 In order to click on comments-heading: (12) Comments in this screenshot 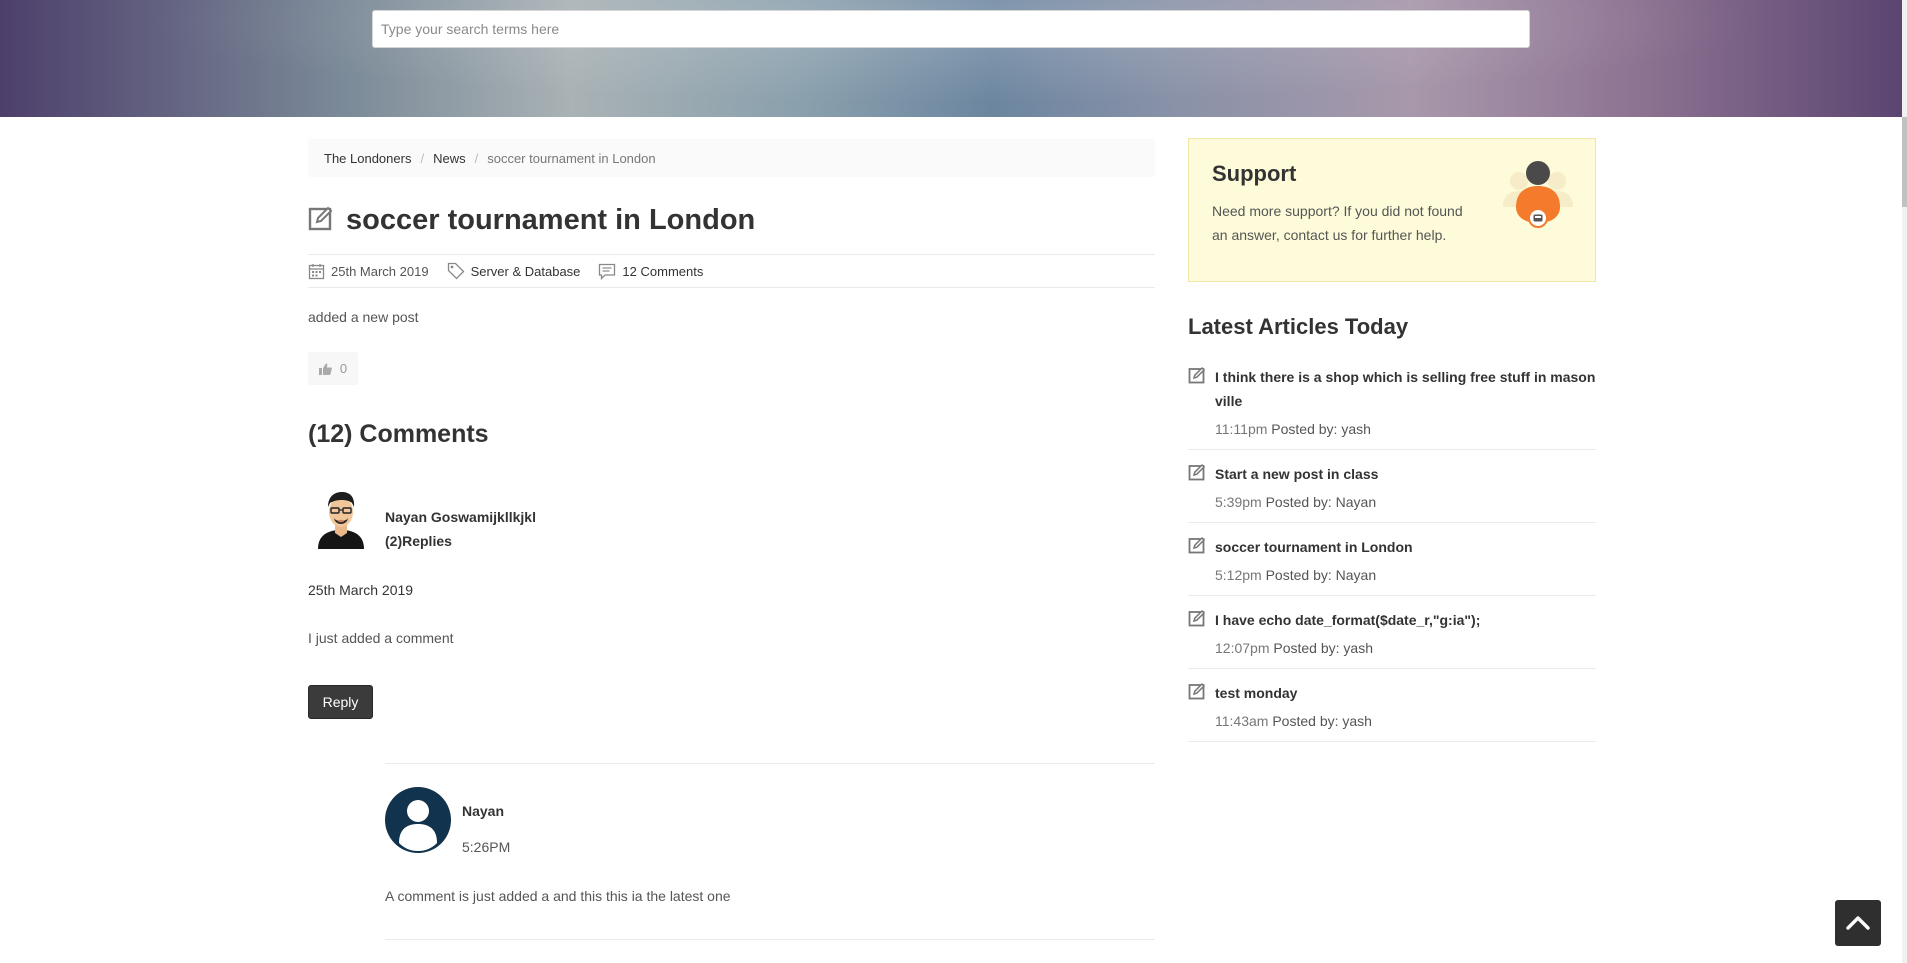, I will do `click(398, 434)`.